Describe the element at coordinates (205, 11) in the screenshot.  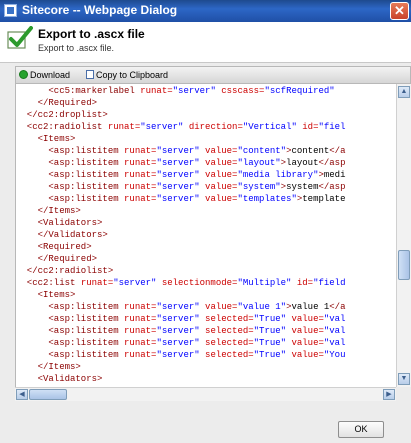
I see `title-bar: Sitecore -- Webpage Dialog ✕` at that location.